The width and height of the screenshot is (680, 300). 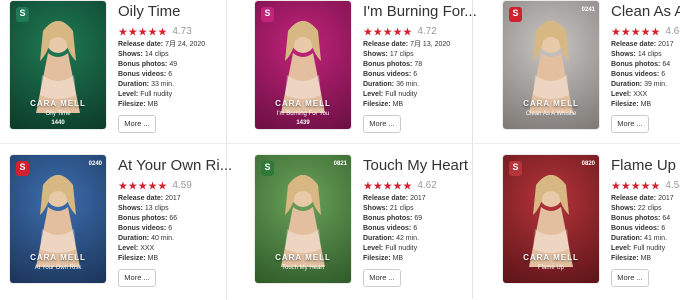 I want to click on rating-score: 4.54, so click(x=672, y=186).